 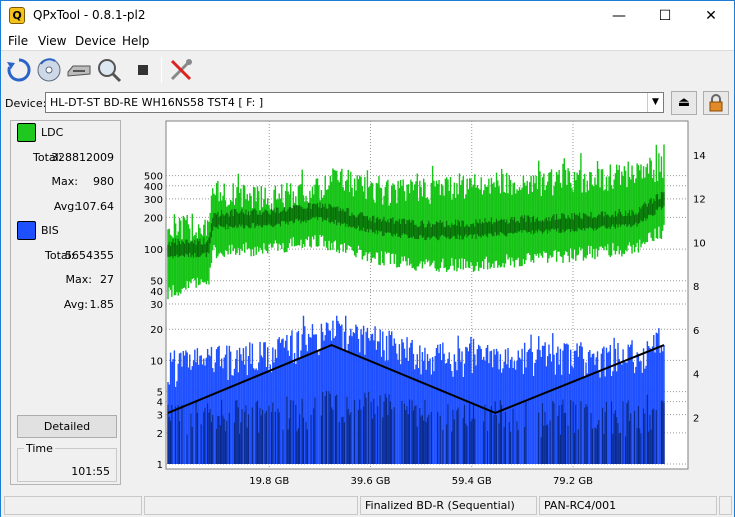 I want to click on bis-legend-swatch, so click(x=26, y=230).